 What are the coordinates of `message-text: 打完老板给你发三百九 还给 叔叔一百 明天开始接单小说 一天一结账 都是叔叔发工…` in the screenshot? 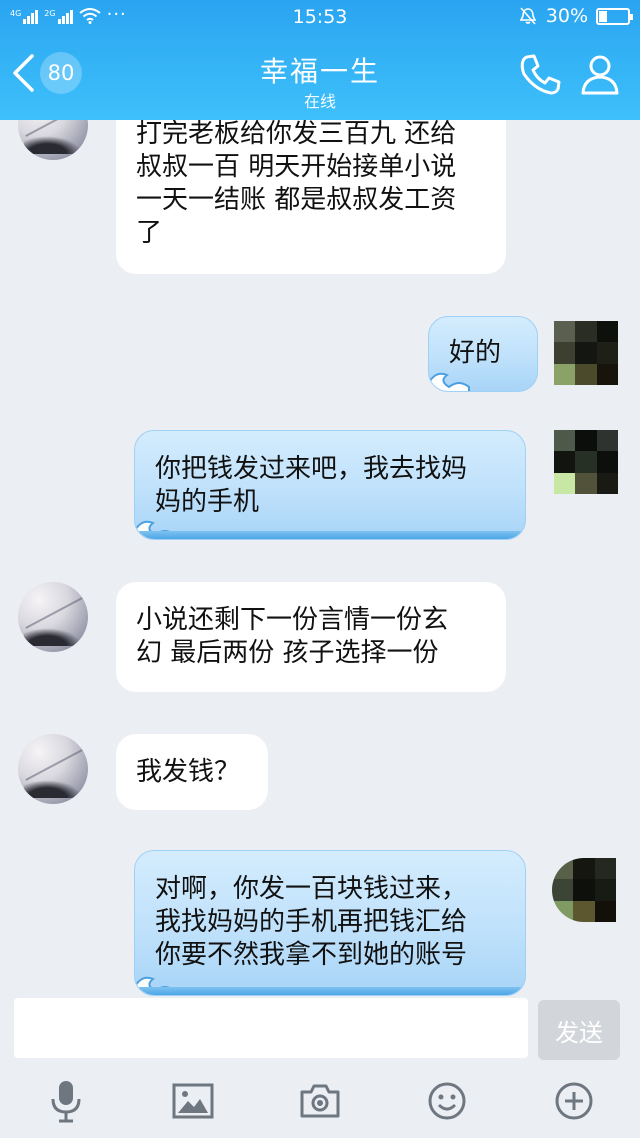 It's located at (296, 184).